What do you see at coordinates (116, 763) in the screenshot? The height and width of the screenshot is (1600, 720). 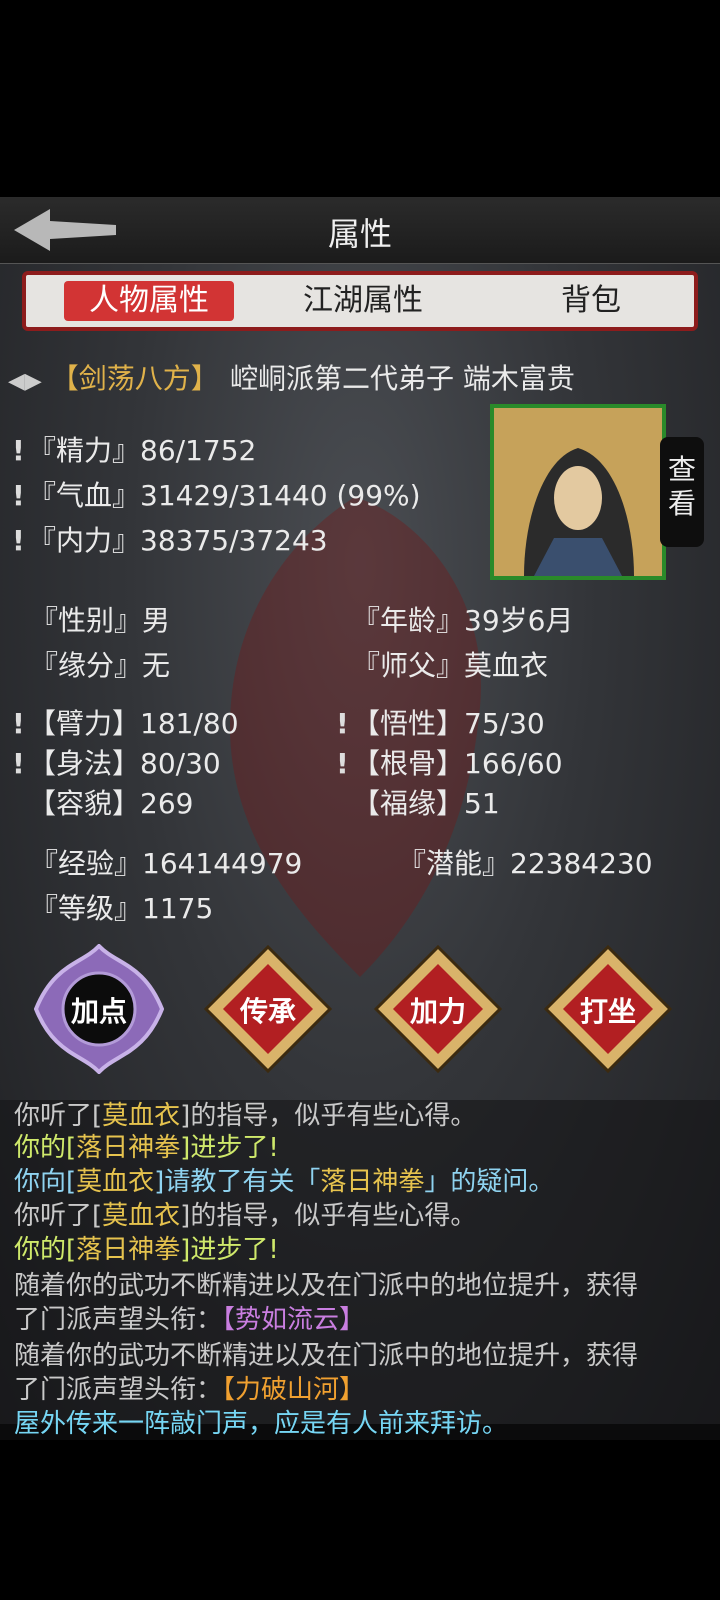 I see `attr-agility: ! 【身法】80/30` at bounding box center [116, 763].